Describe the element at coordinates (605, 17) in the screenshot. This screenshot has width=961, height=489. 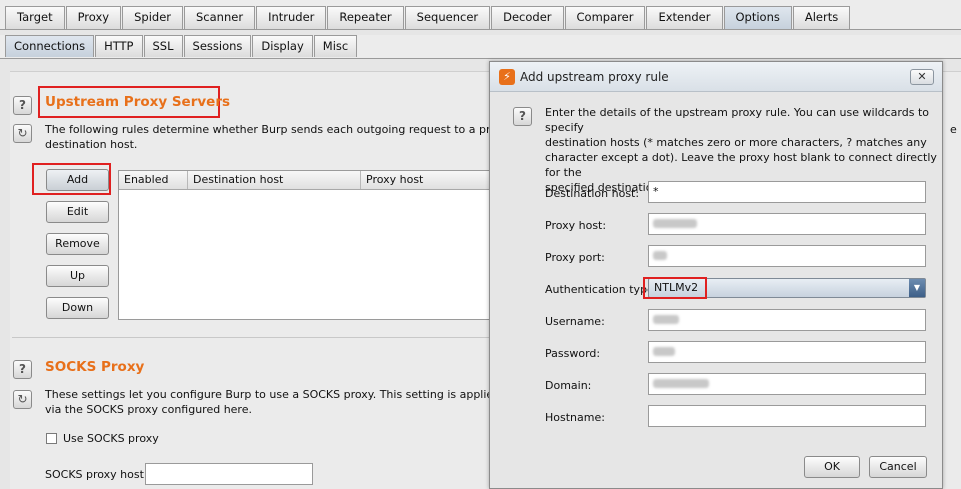
I see `tab-comparer: Comparer` at that location.